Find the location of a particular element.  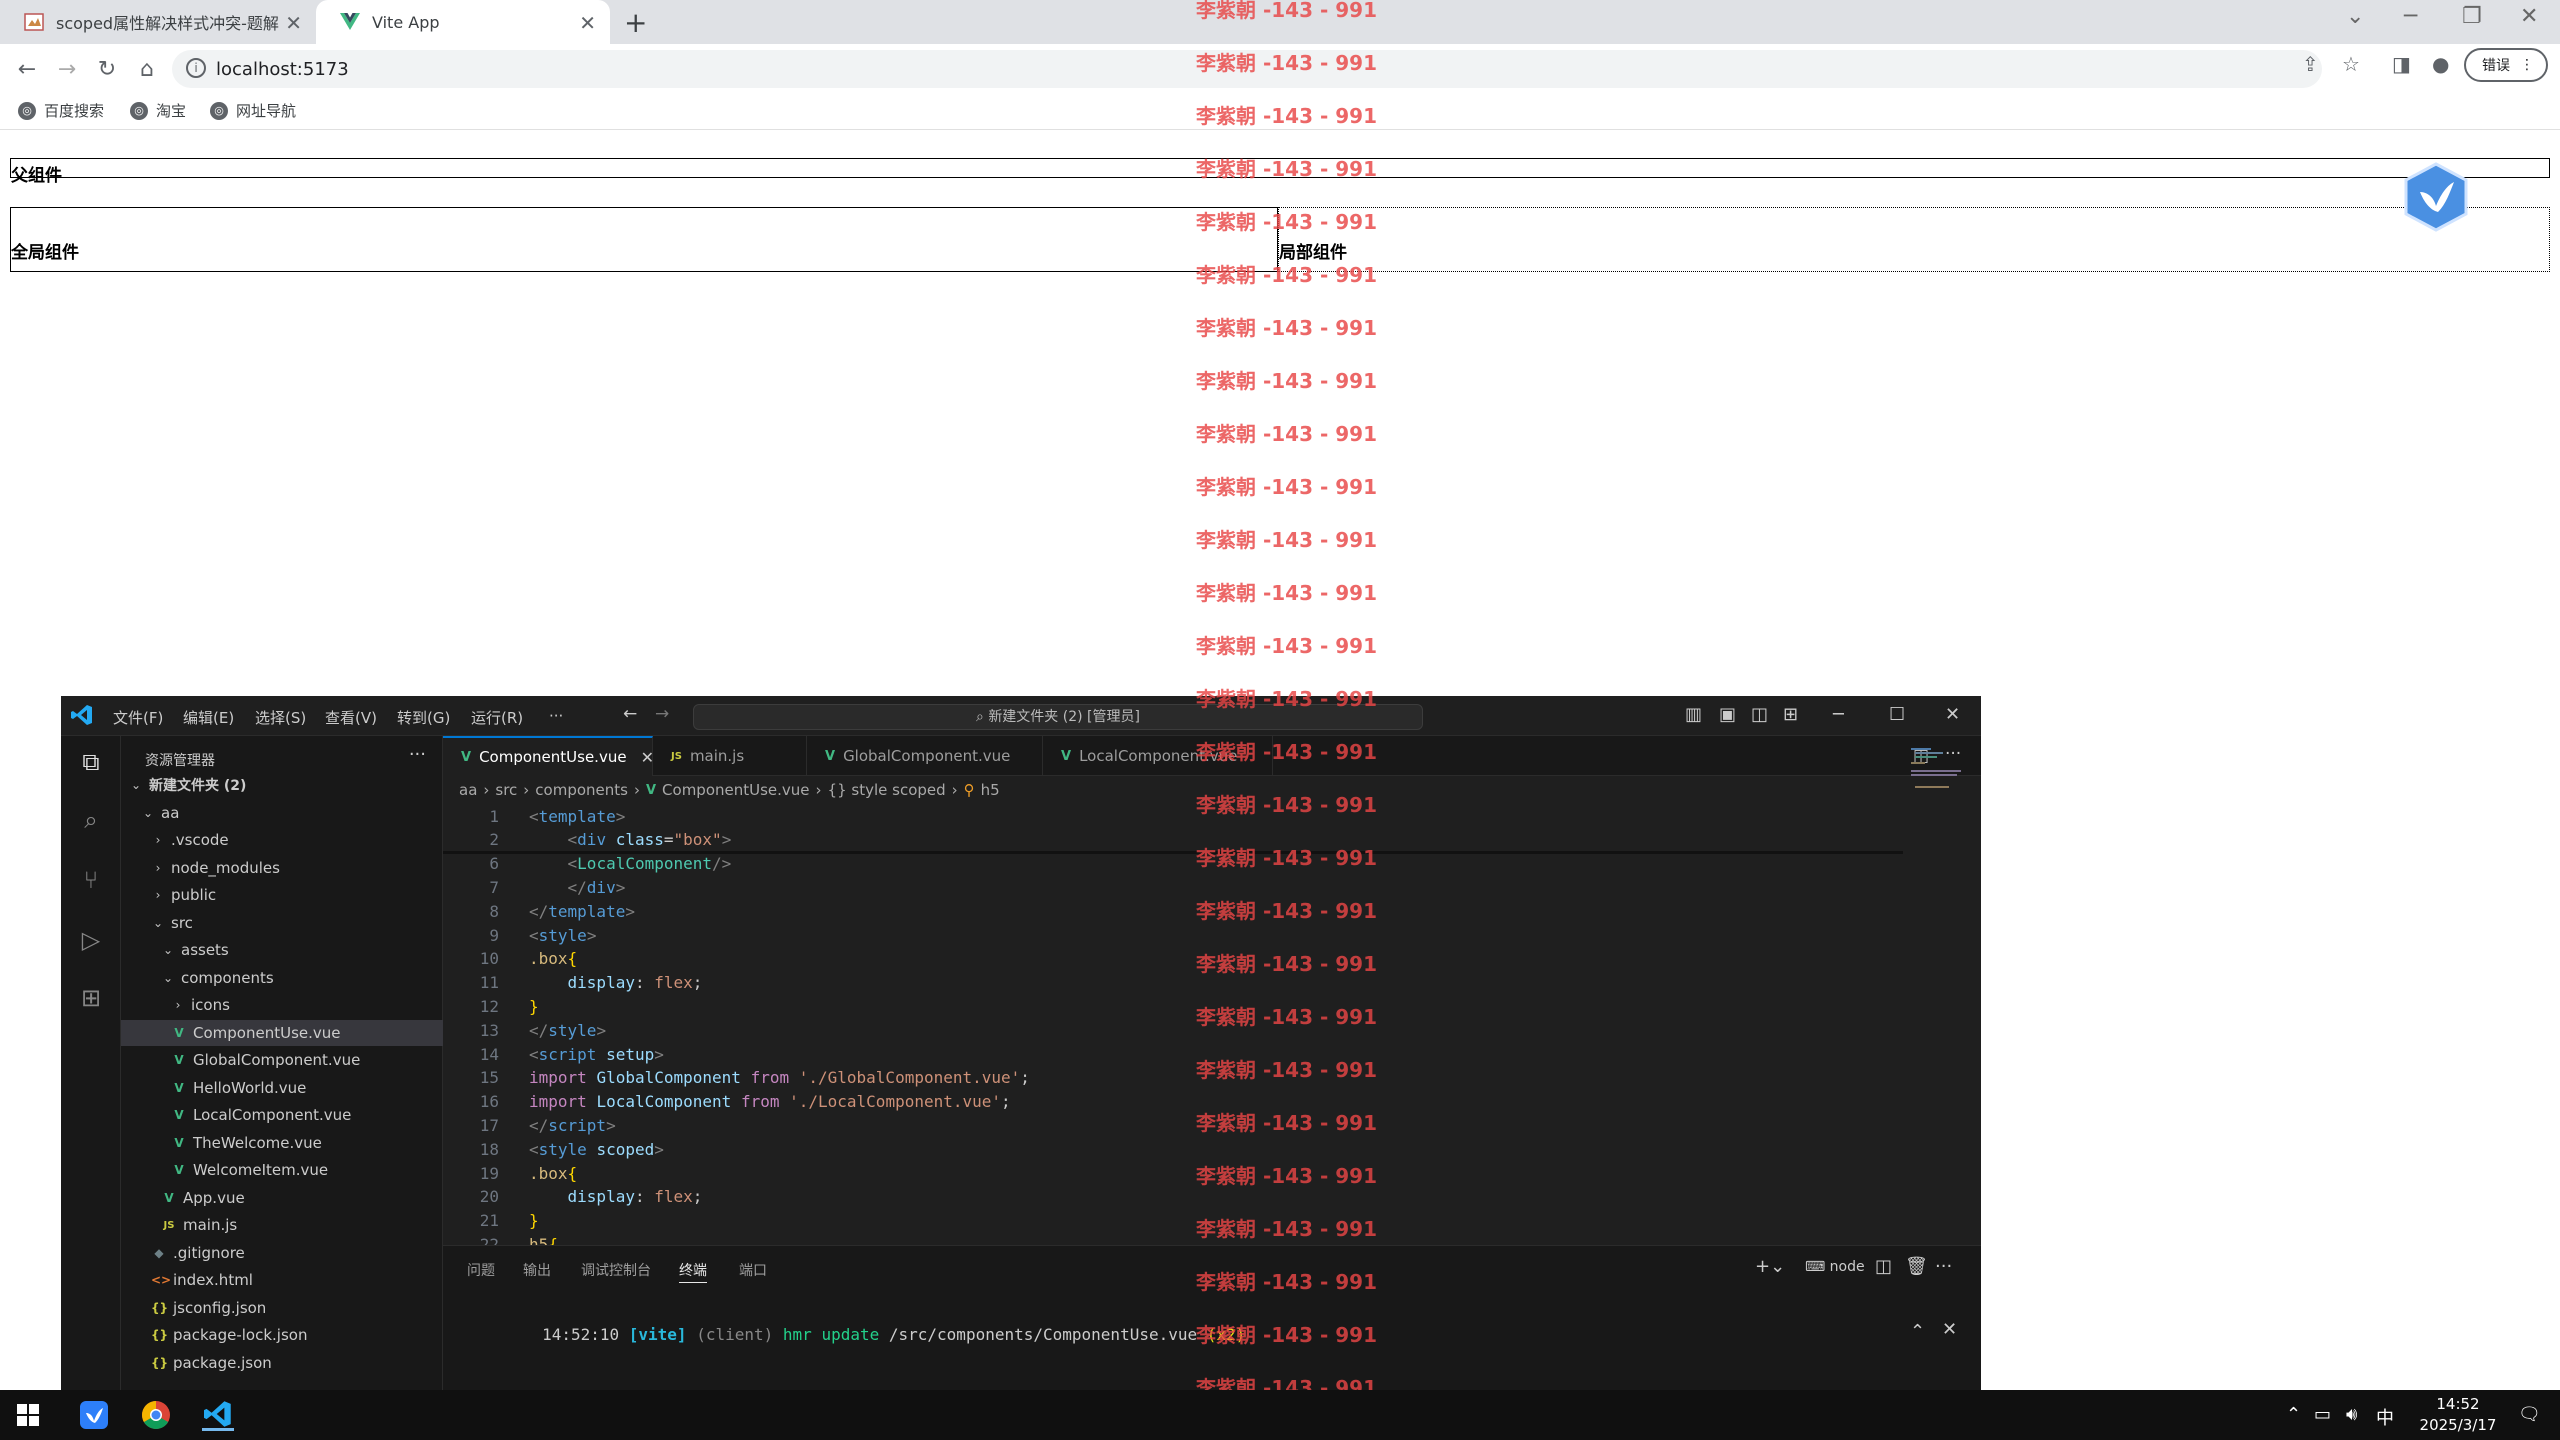

maximize-panel-icon: ⌃ is located at coordinates (1917, 1331).